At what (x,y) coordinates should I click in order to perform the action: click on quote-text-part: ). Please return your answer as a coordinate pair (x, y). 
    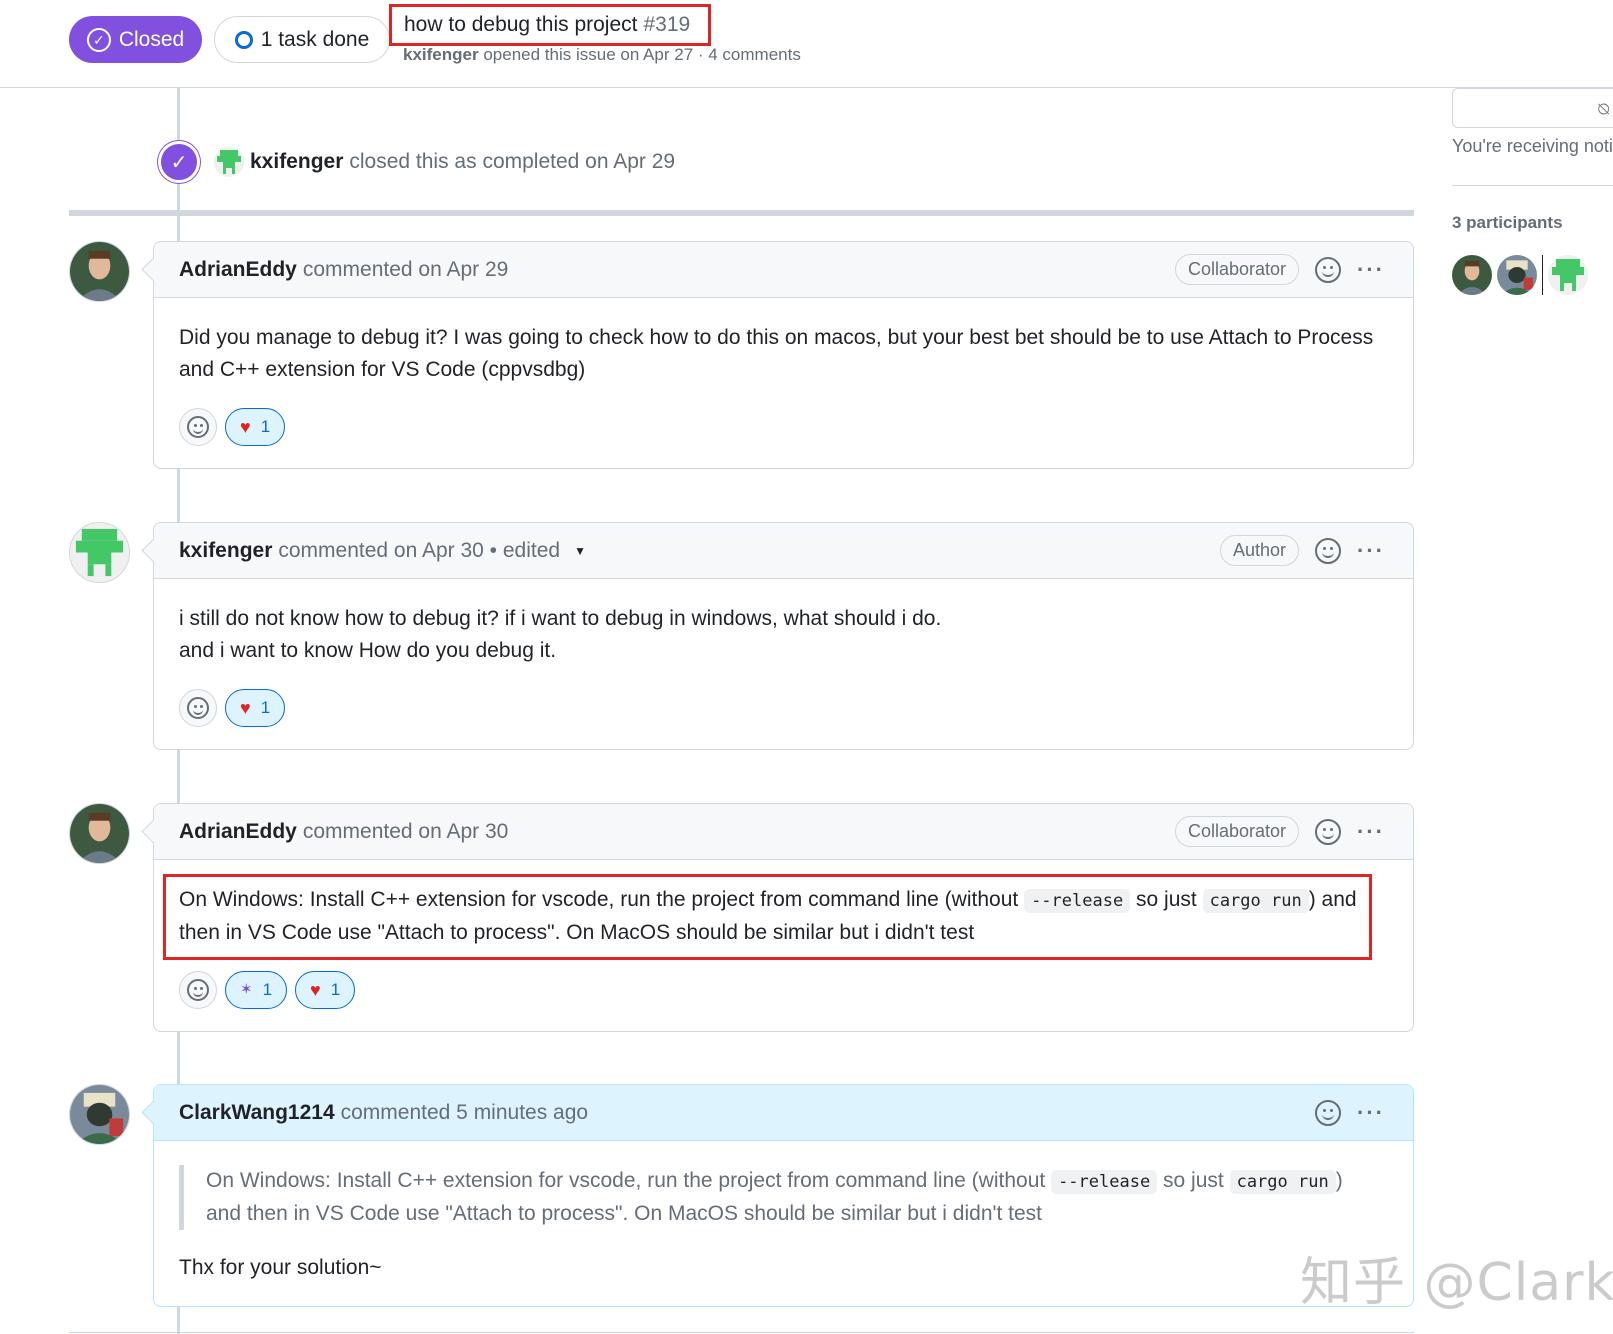
    Looking at the image, I should click on (1339, 1180).